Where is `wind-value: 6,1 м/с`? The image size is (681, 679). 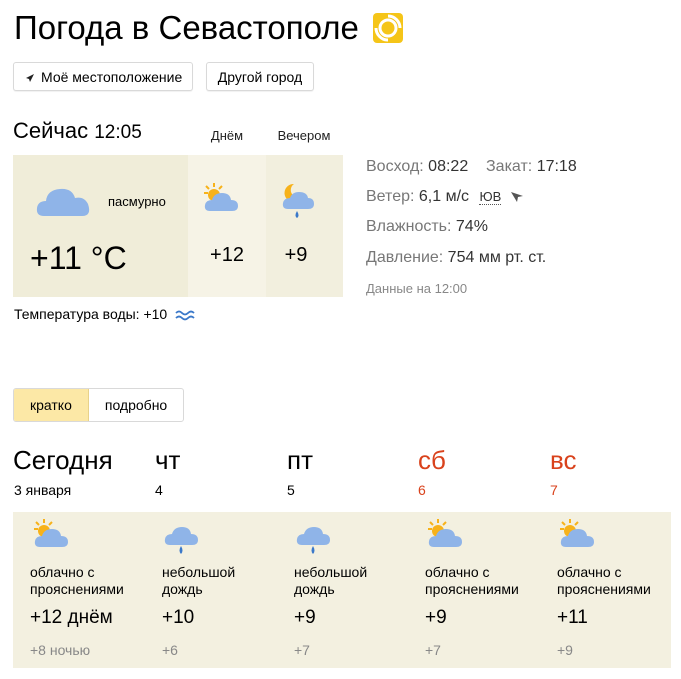
wind-value: 6,1 м/с is located at coordinates (444, 196).